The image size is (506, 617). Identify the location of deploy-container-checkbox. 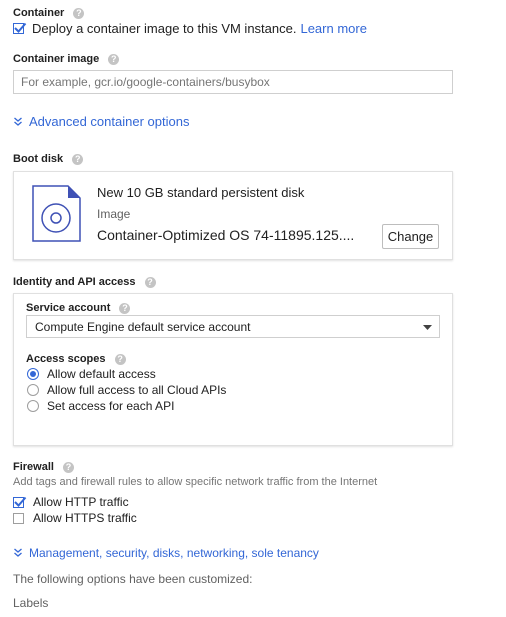
(20, 28).